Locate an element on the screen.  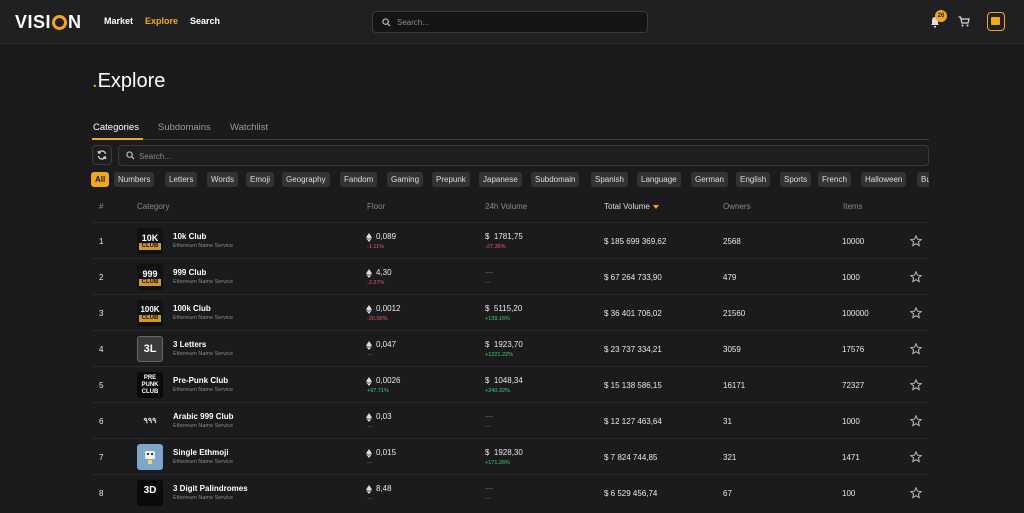
chip-spanish: Spanish is located at coordinates (609, 179).